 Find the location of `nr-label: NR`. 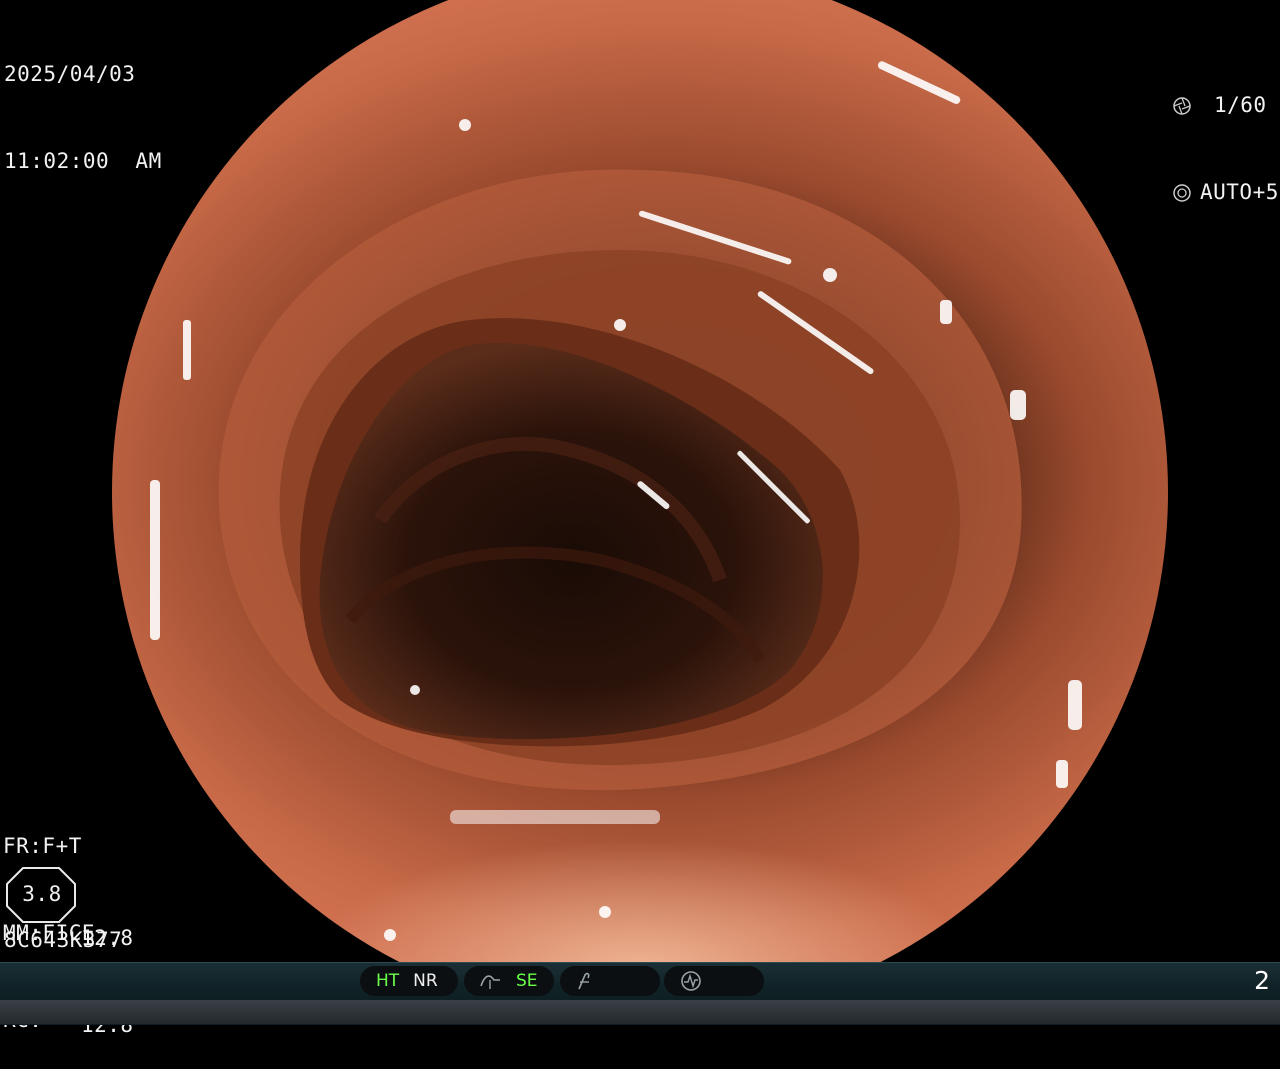

nr-label: NR is located at coordinates (425, 981).